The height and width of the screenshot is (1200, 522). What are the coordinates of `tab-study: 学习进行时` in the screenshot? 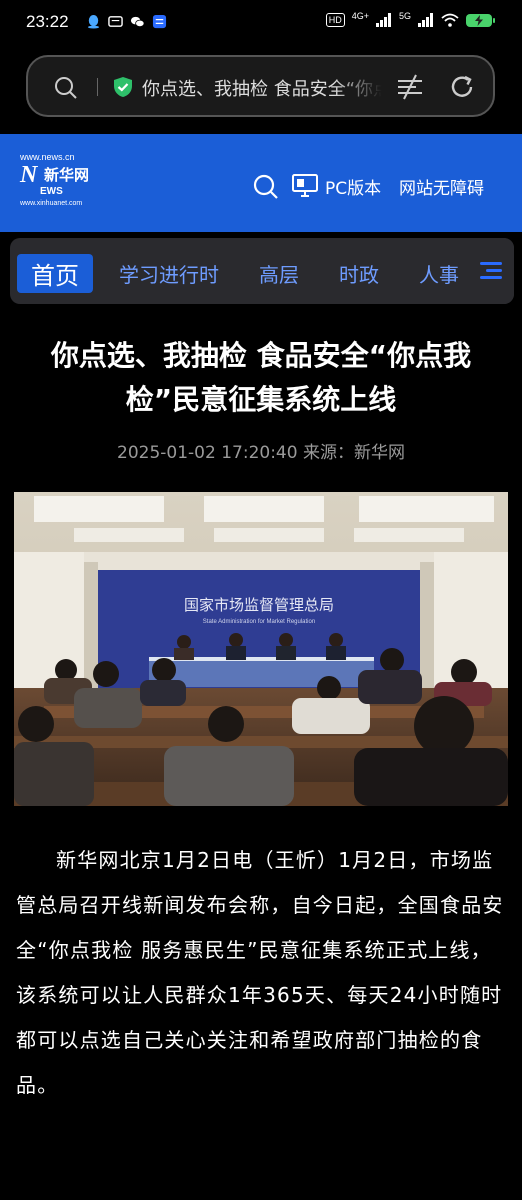 It's located at (169, 273).